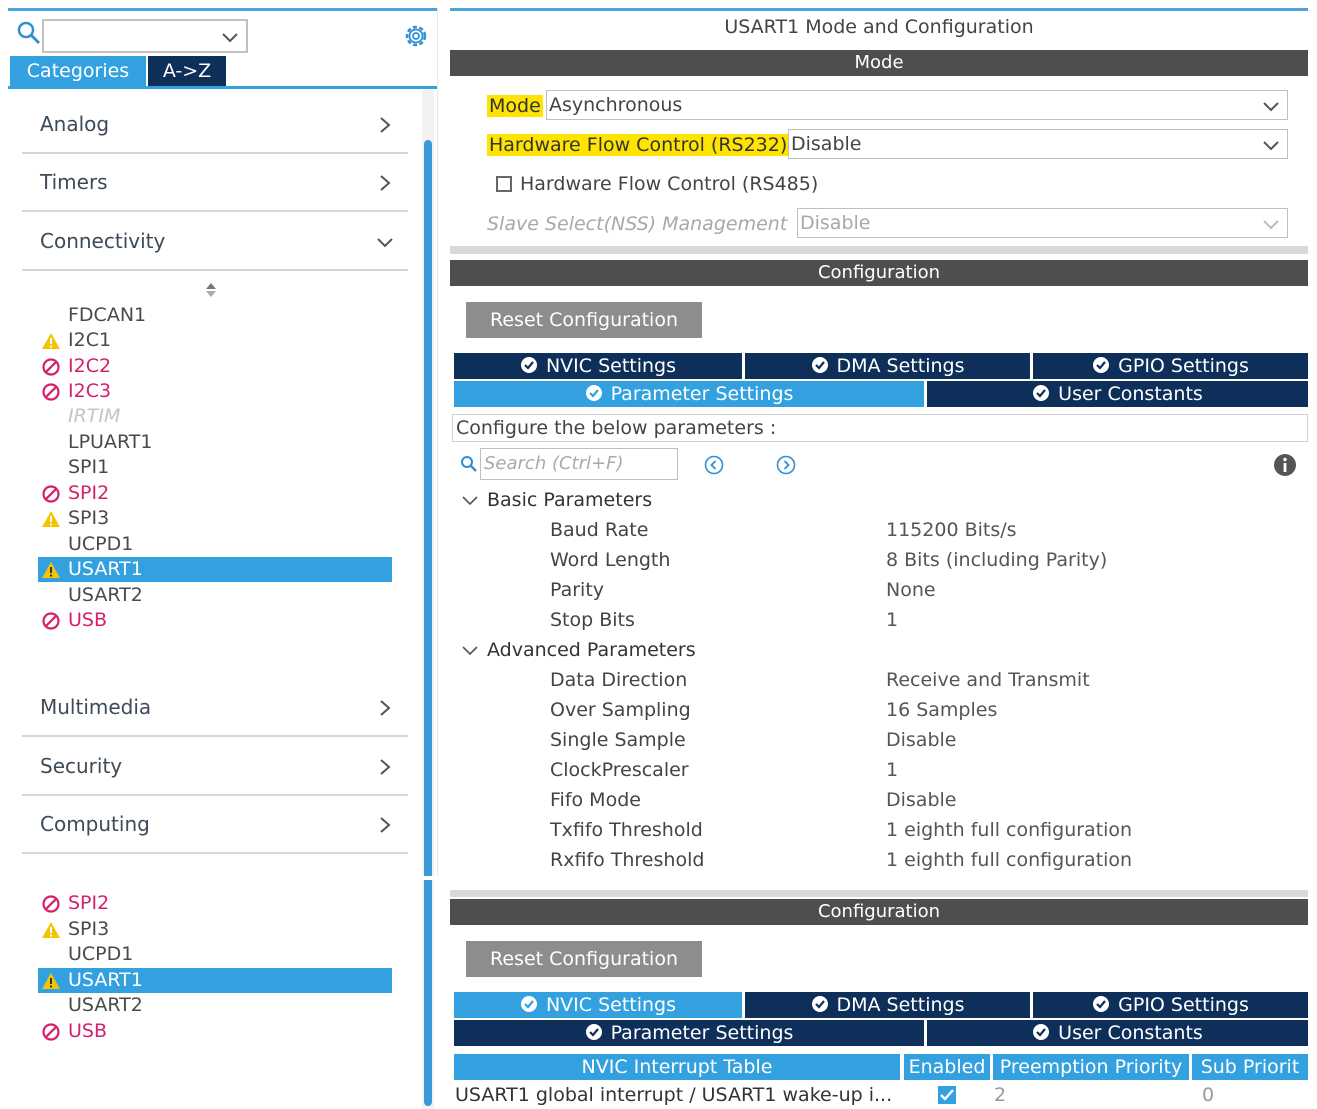  Describe the element at coordinates (94, 416) in the screenshot. I see `peripheral-label: IRTIM` at that location.